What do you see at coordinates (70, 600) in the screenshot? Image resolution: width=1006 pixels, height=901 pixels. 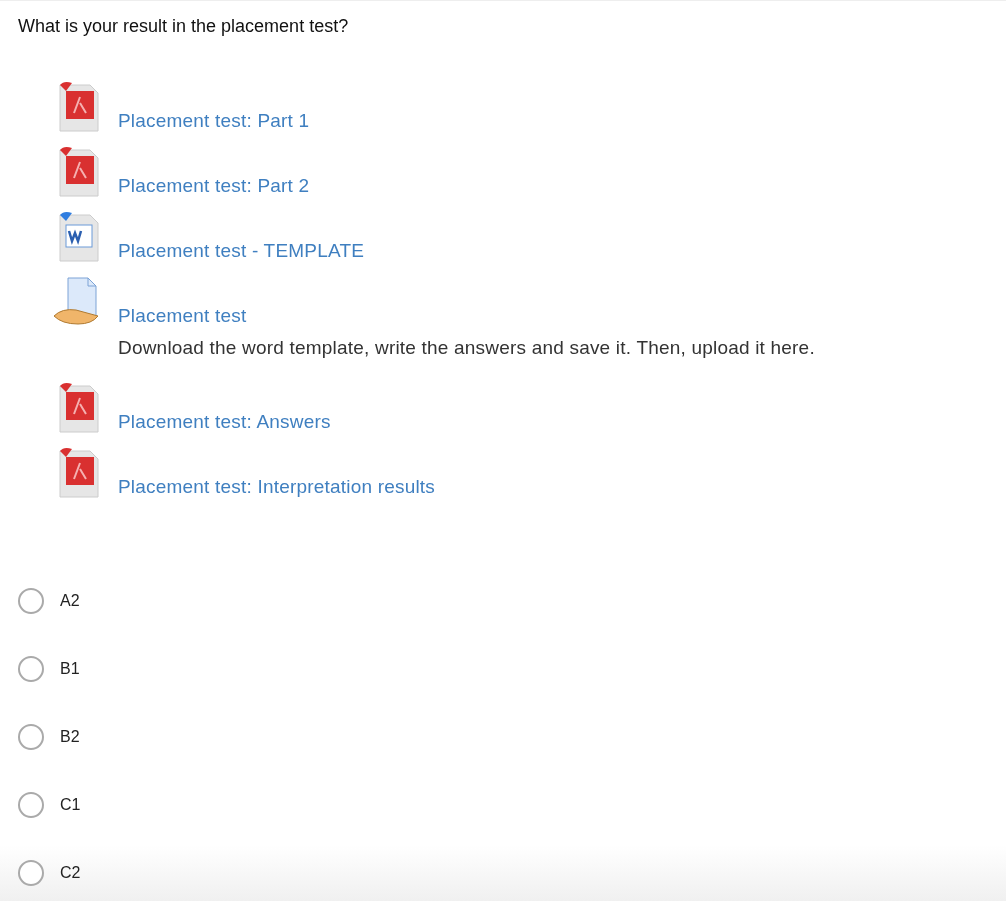 I see `option-label: A2` at bounding box center [70, 600].